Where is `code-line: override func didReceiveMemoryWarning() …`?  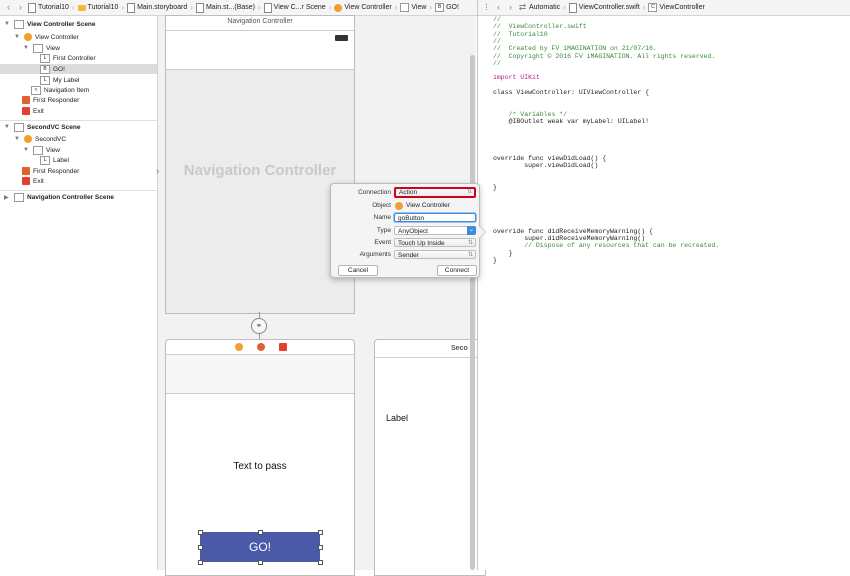 code-line: override func didReceiveMemoryWarning() … is located at coordinates (573, 231).